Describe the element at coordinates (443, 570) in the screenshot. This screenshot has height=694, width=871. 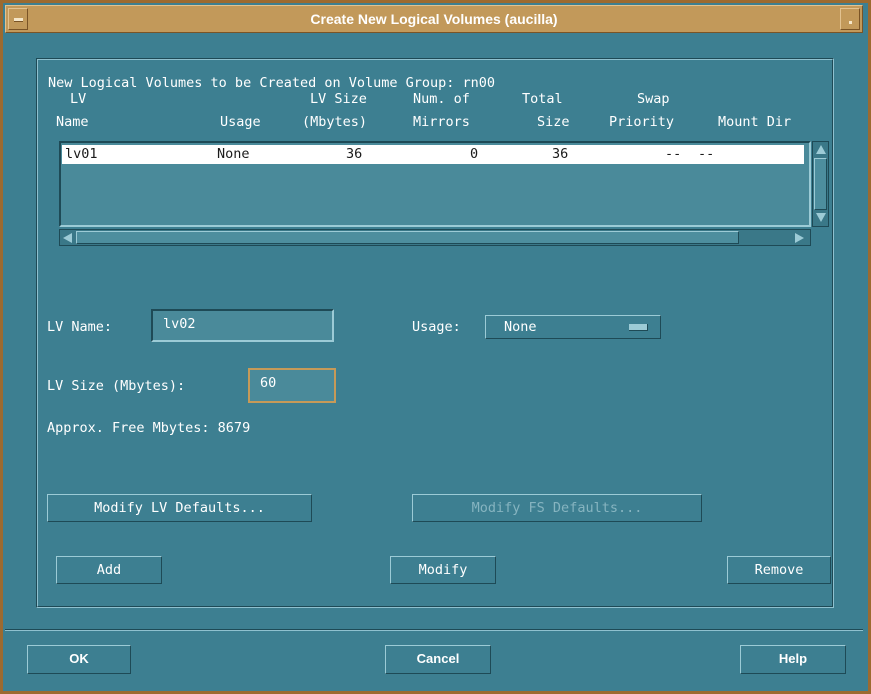
I see `modify-button: Modify` at that location.